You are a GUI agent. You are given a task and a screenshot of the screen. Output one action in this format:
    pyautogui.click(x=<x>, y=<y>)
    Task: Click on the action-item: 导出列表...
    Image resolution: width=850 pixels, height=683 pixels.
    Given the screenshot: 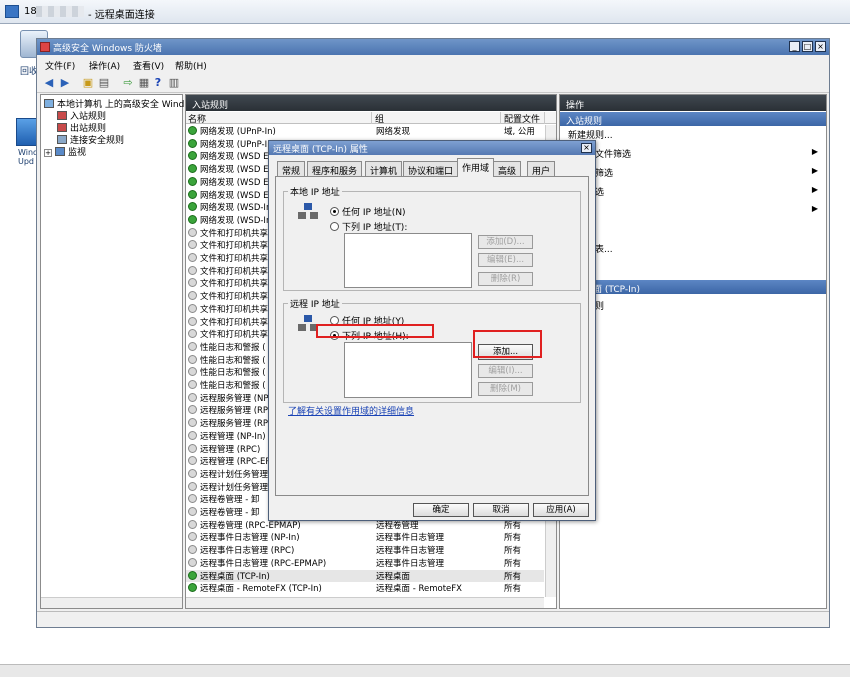 What is the action you would take?
    pyautogui.click(x=696, y=248)
    